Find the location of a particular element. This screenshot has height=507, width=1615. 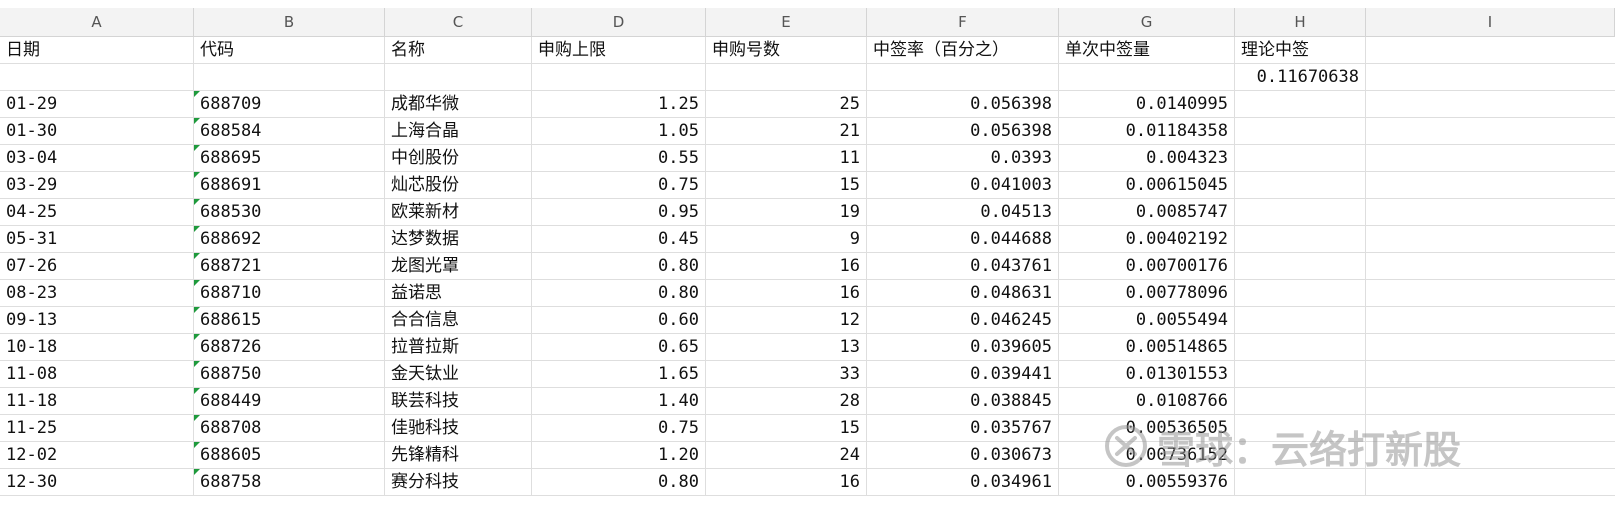

cell-code: 688708 is located at coordinates (289, 428).